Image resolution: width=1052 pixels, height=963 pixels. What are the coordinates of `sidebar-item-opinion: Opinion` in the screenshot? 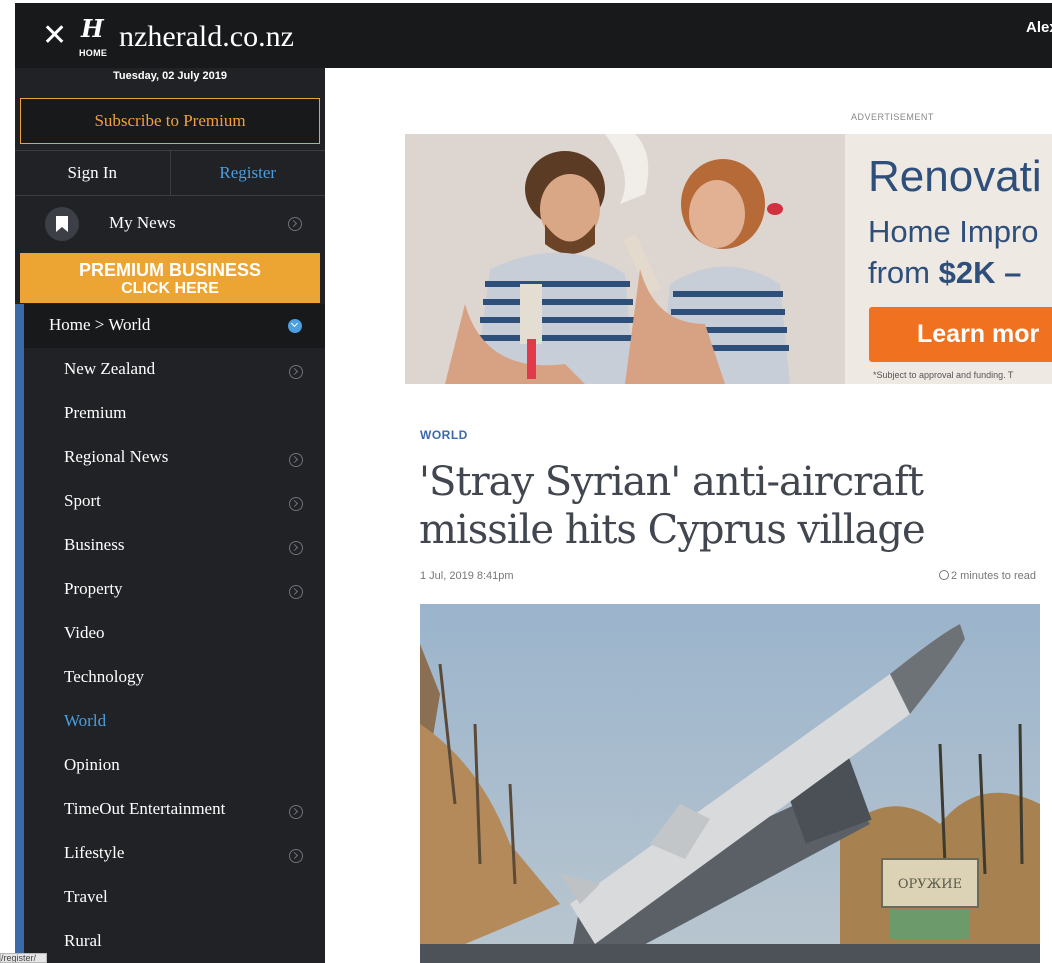 It's located at (174, 766).